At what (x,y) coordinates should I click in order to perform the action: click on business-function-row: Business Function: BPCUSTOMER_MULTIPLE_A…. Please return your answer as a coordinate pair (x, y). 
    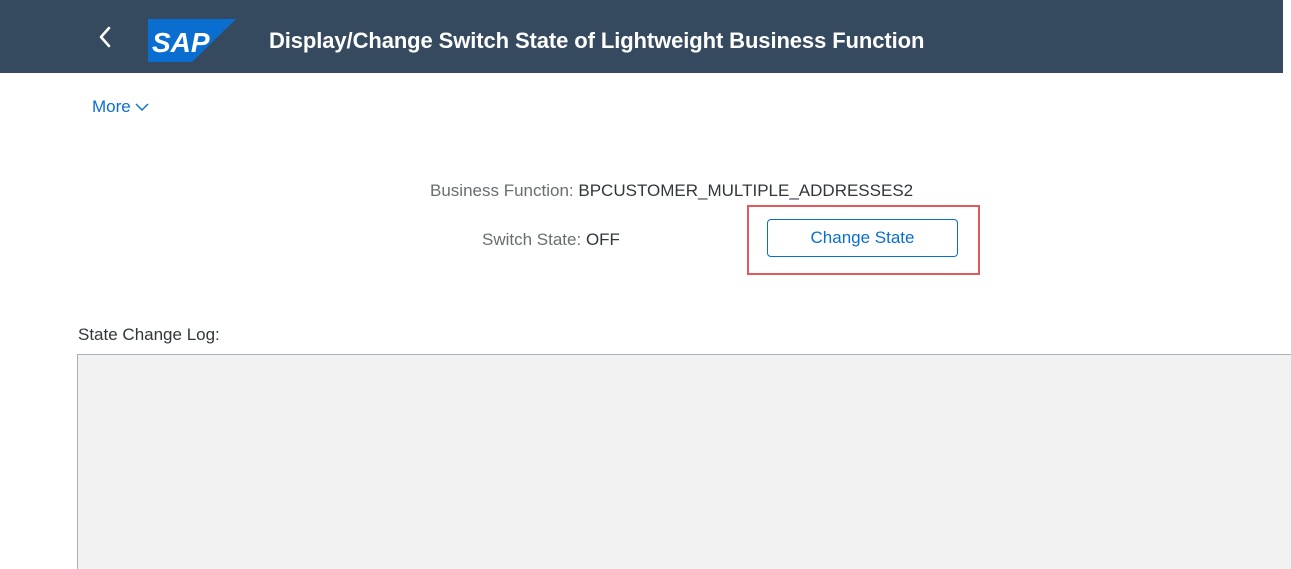
    Looking at the image, I should click on (671, 191).